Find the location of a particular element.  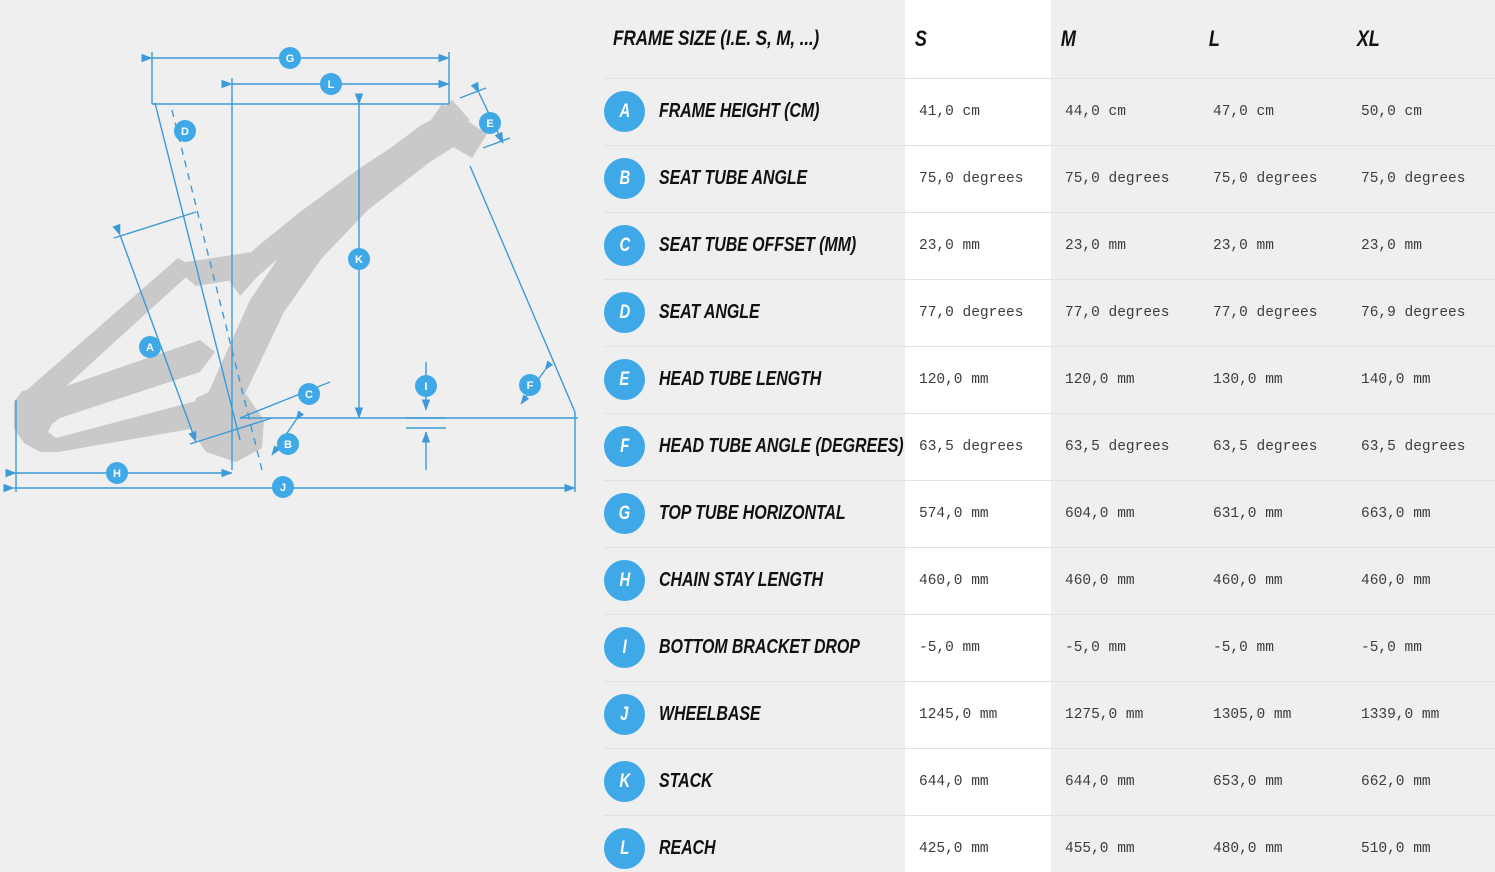

measurement-label-cell: G TOP TUBE HORIZONTAL is located at coordinates (754, 514).